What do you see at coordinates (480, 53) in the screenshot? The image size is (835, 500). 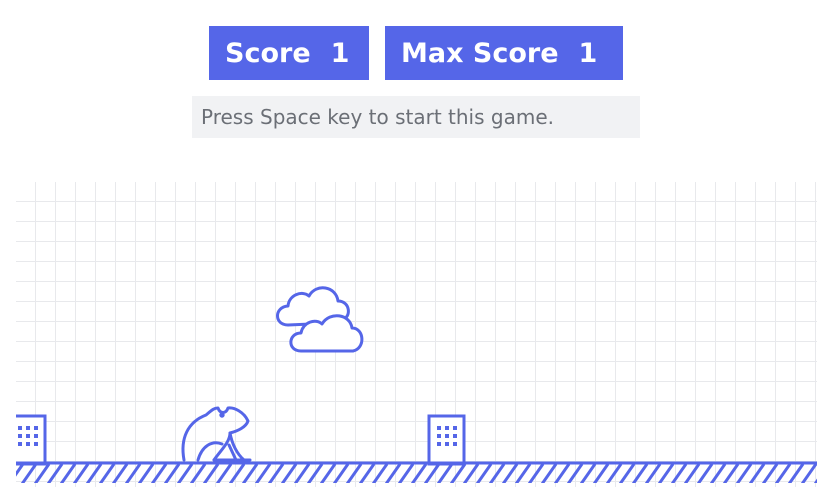 I see `max-score-label: Max Score` at bounding box center [480, 53].